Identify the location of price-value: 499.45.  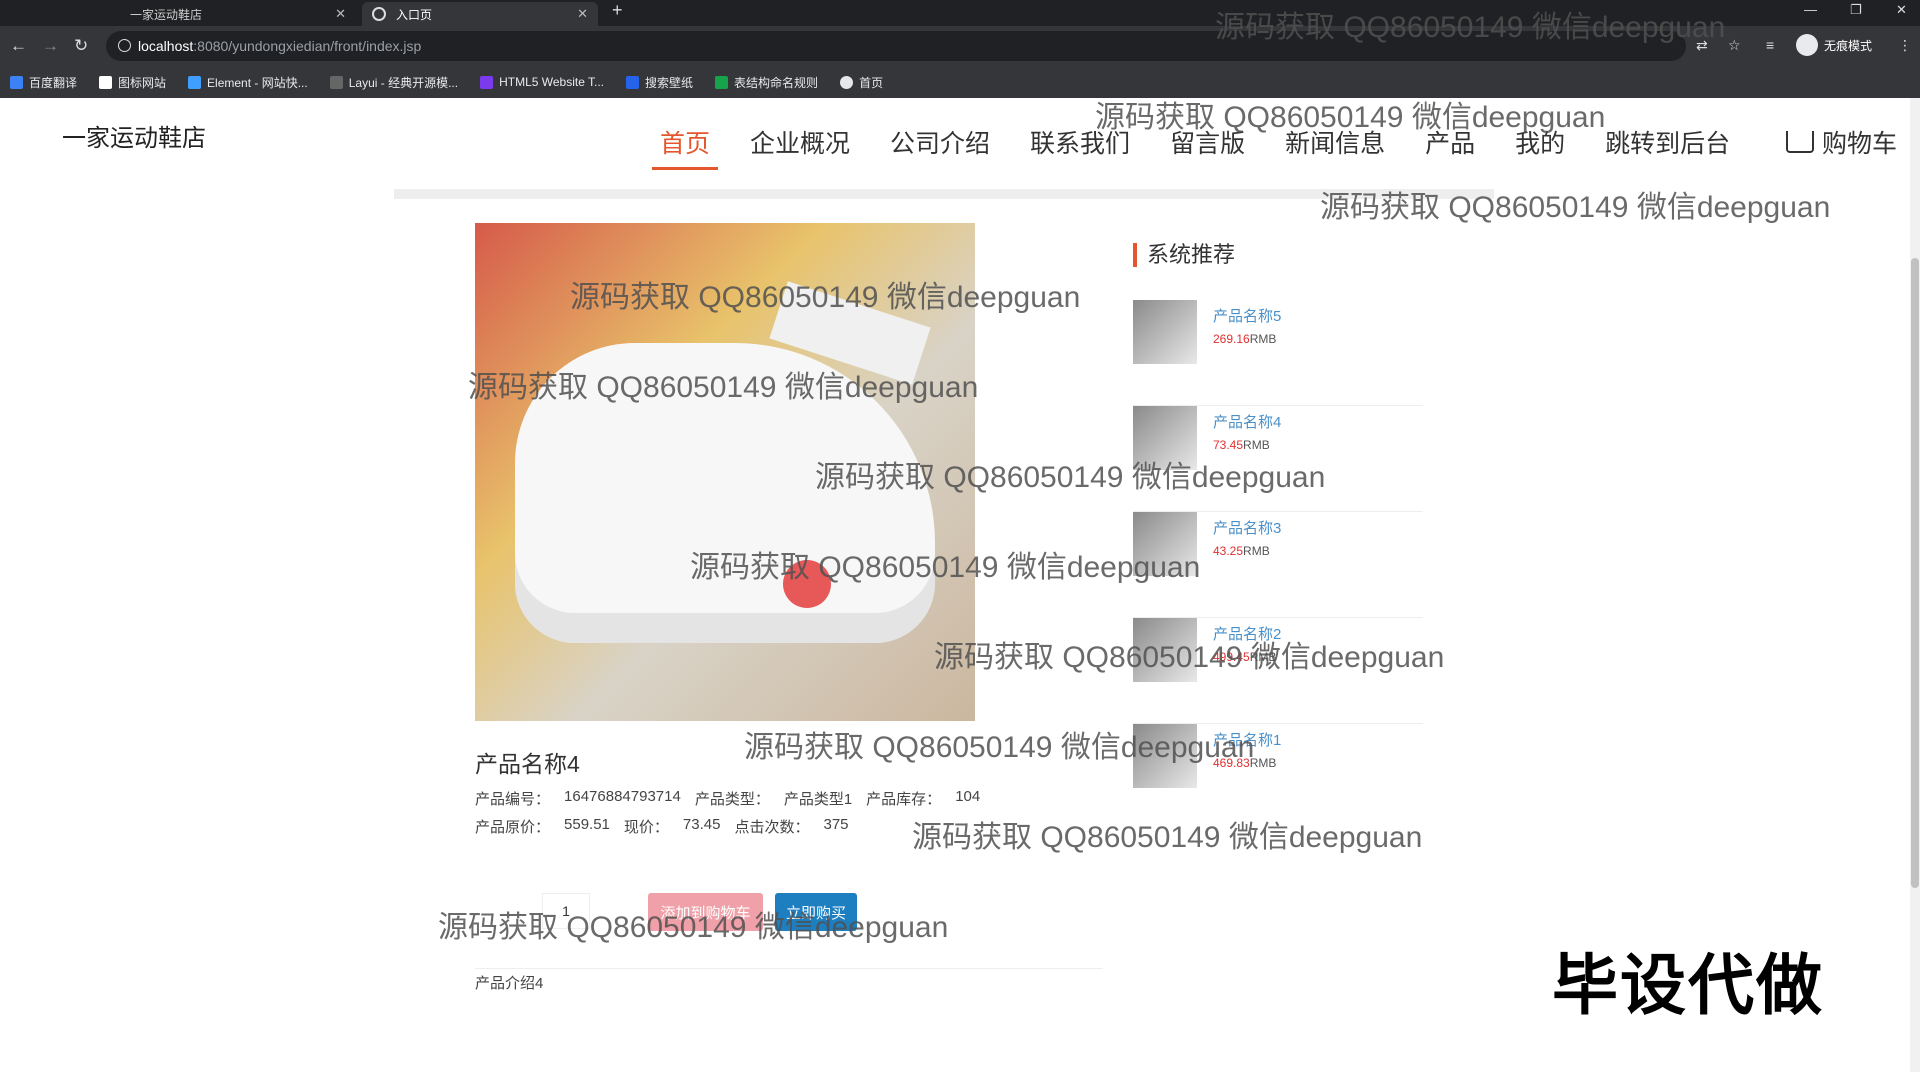
(1231, 657).